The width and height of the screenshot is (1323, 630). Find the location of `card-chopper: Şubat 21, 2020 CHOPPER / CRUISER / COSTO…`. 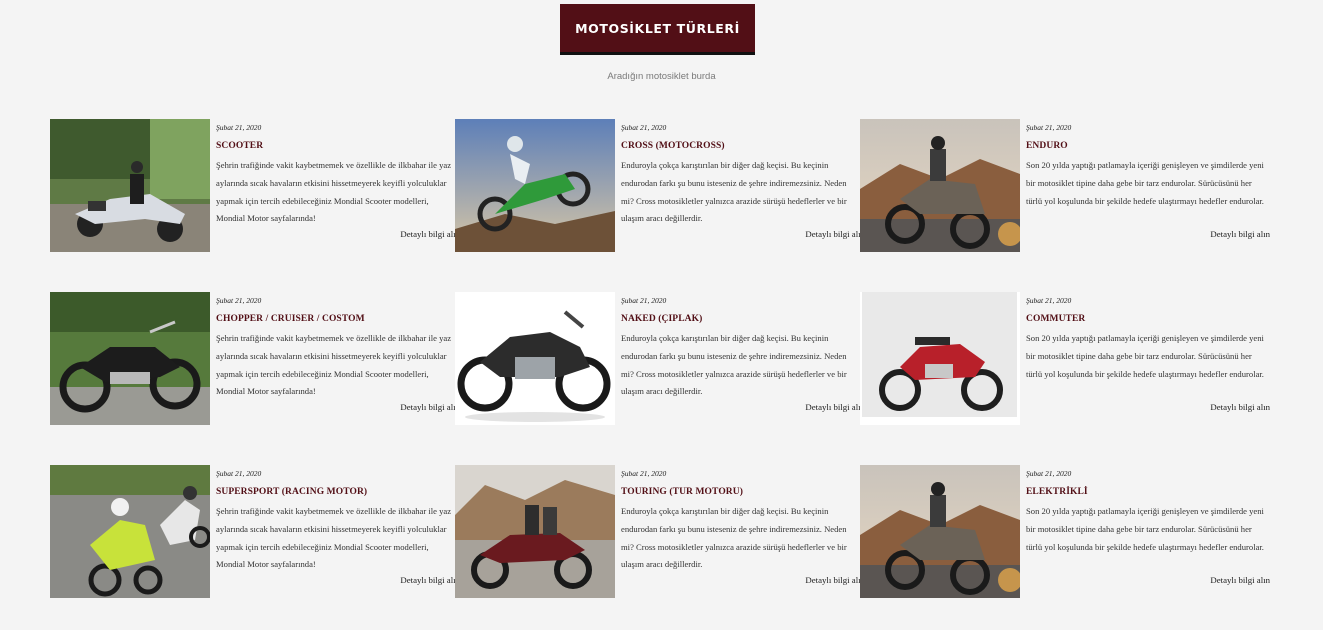

card-chopper: Şubat 21, 2020 CHOPPER / CRUISER / COSTO… is located at coordinates (255, 359).